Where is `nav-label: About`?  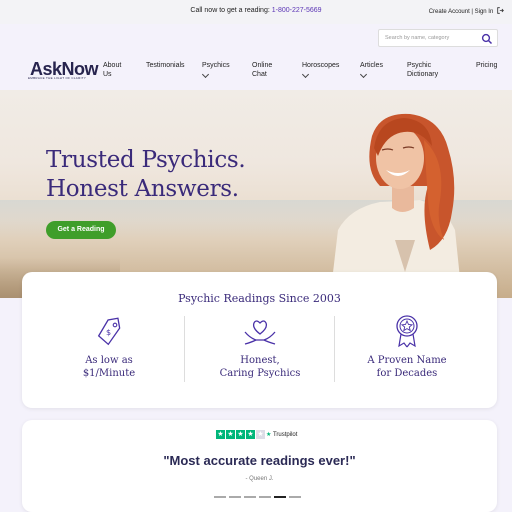
nav-label: About is located at coordinates (112, 65).